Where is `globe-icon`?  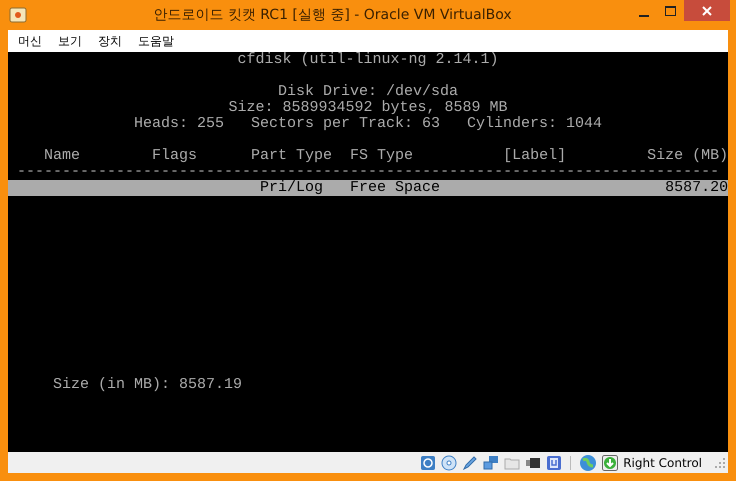 globe-icon is located at coordinates (588, 463).